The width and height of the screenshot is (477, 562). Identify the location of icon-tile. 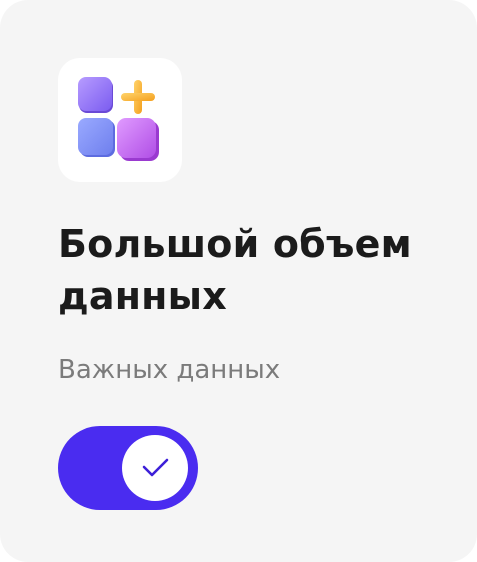
(120, 120).